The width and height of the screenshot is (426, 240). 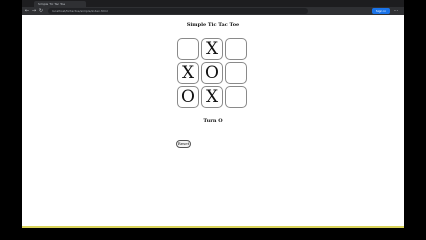 What do you see at coordinates (27, 11) in the screenshot?
I see `back-icon: ←` at bounding box center [27, 11].